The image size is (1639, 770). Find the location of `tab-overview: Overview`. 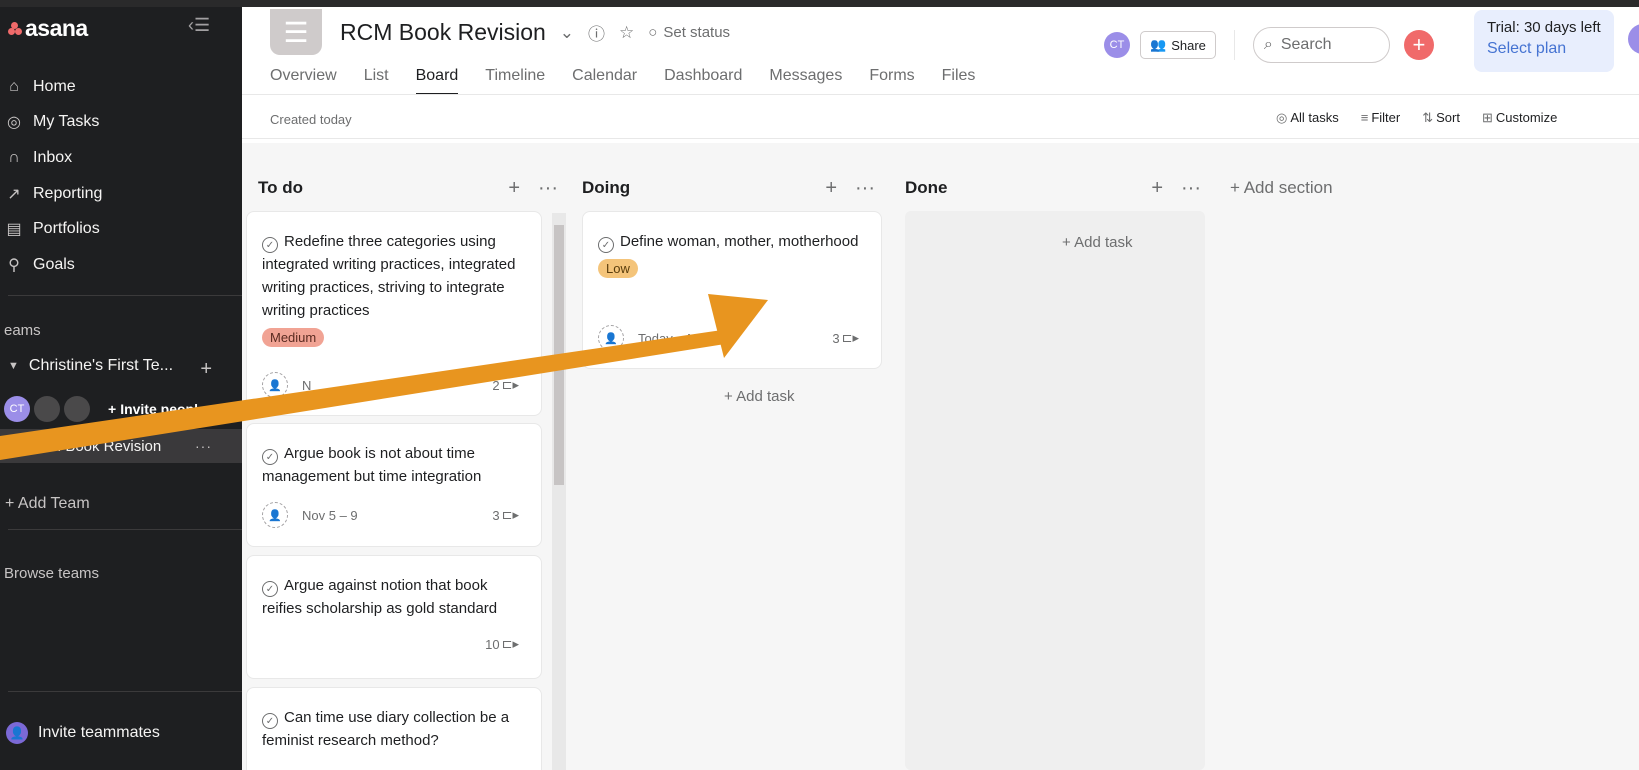

tab-overview: Overview is located at coordinates (303, 81).